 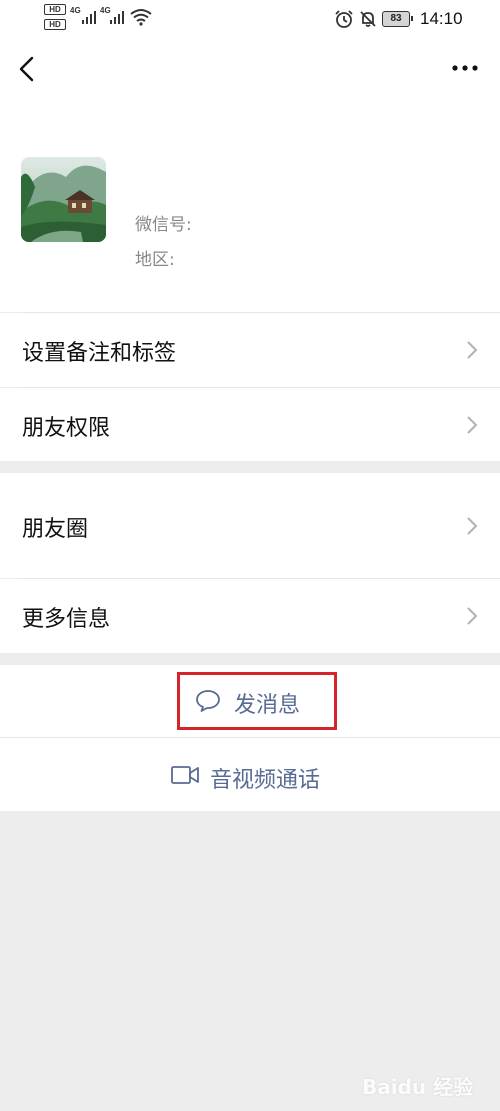 I want to click on baidu-watermark: Baidu 经验, so click(x=422, y=1084).